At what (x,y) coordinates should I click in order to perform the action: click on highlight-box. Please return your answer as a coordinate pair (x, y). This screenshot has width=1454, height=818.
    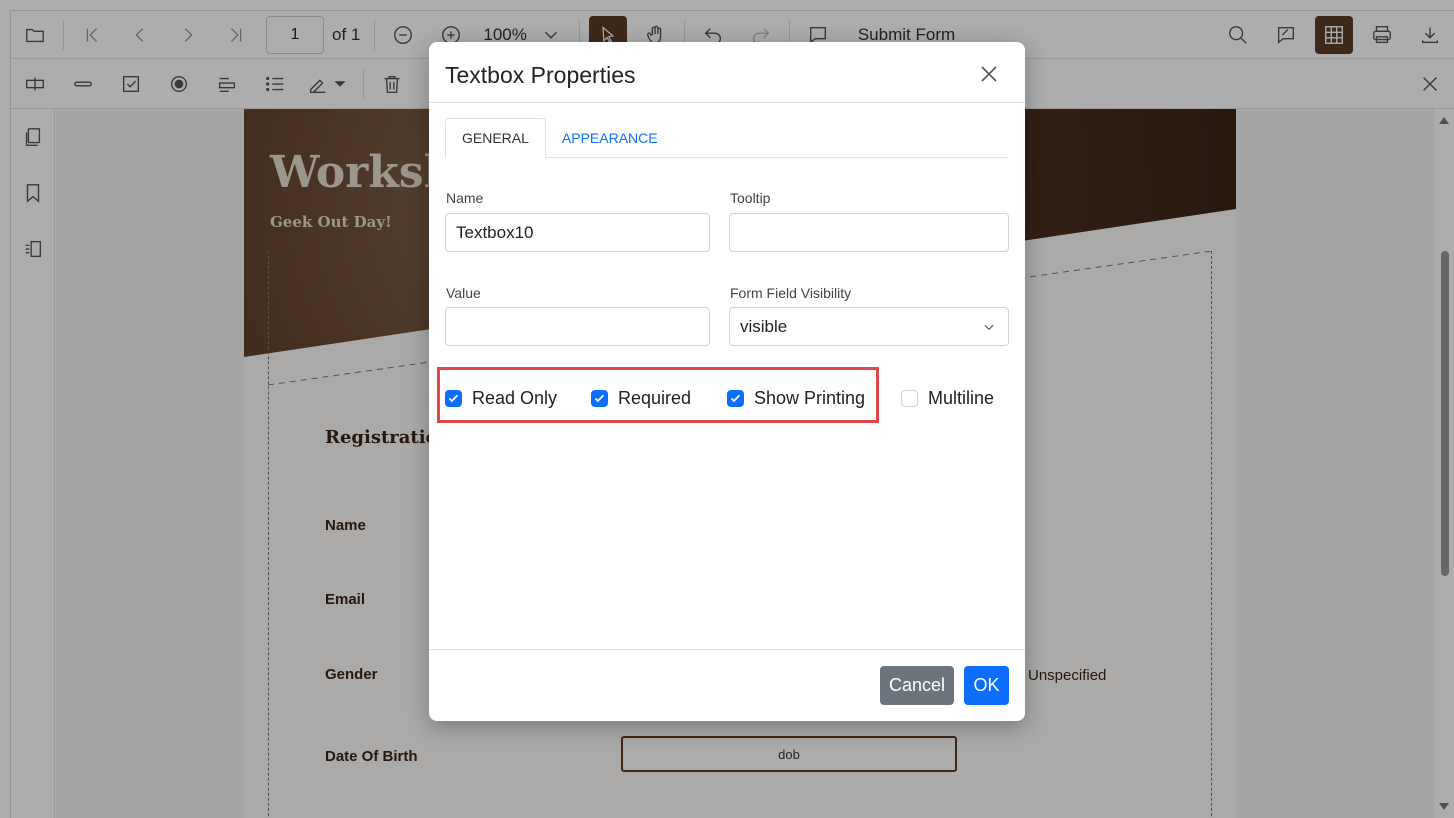
    Looking at the image, I should click on (658, 395).